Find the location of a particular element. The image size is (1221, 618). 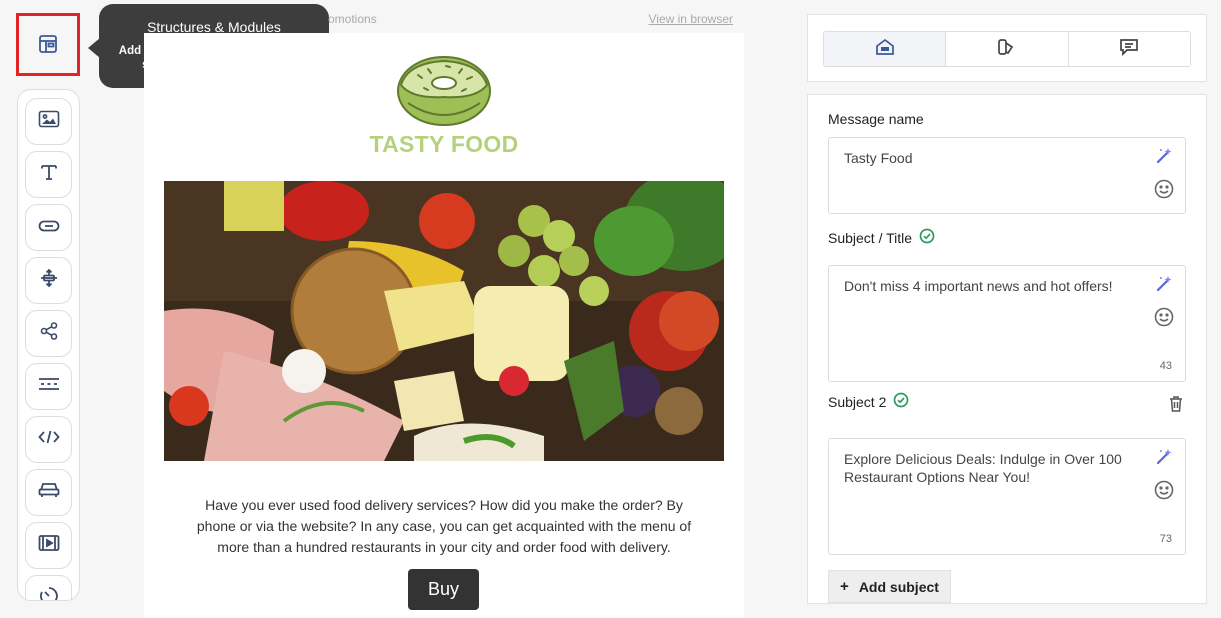

spacer-block-button is located at coordinates (48, 280).